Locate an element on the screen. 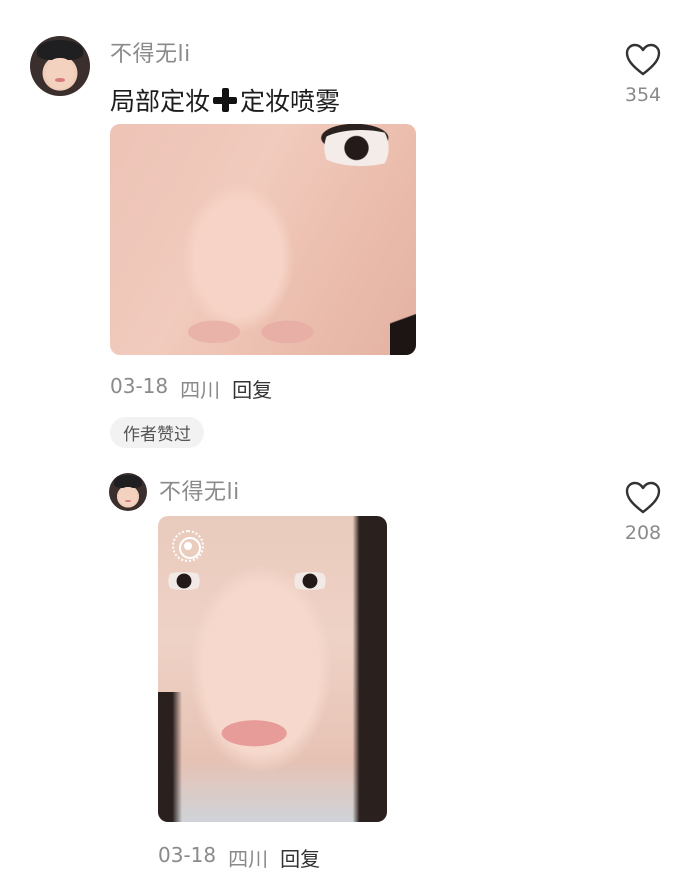 This screenshot has width=690, height=882. live-photo-icon is located at coordinates (188, 546).